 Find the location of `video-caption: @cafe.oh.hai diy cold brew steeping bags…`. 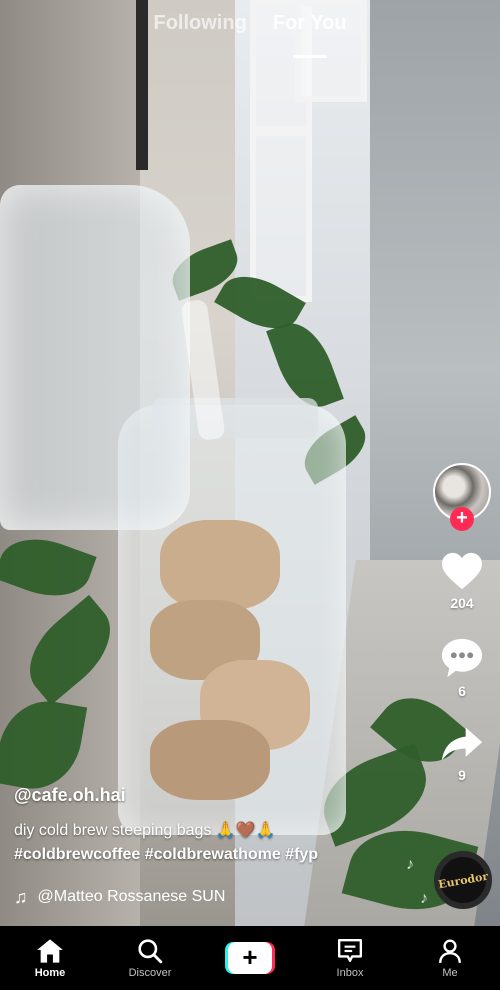

video-caption: @cafe.oh.hai diy cold brew steeping bags… is located at coordinates (214, 824).